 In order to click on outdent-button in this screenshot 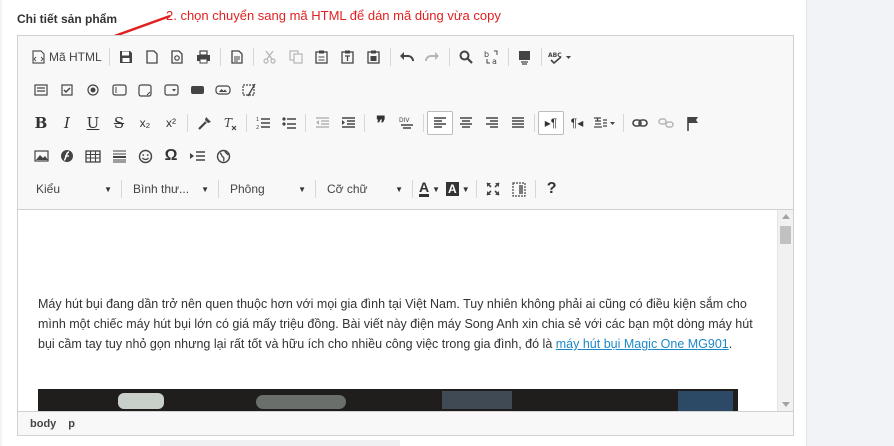, I will do `click(322, 123)`.